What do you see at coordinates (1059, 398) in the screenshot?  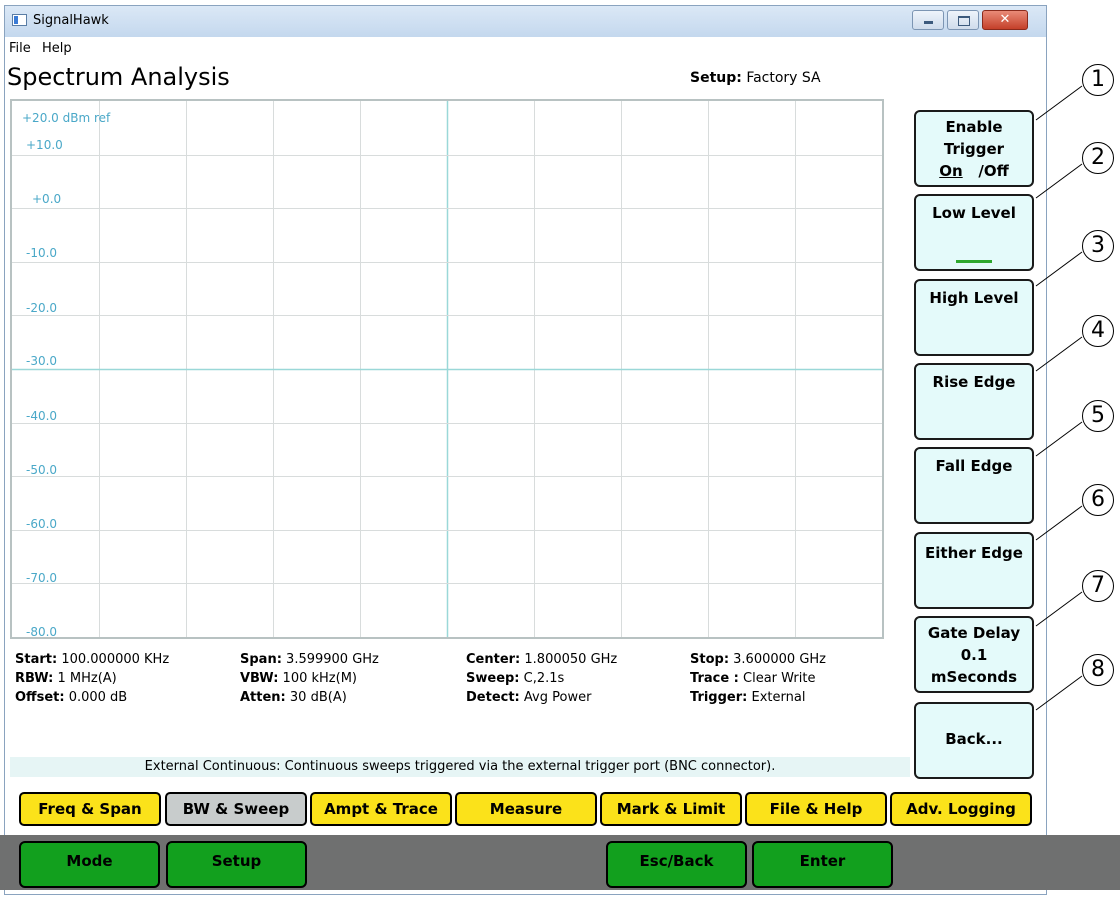 I see `callout-leader-lines` at bounding box center [1059, 398].